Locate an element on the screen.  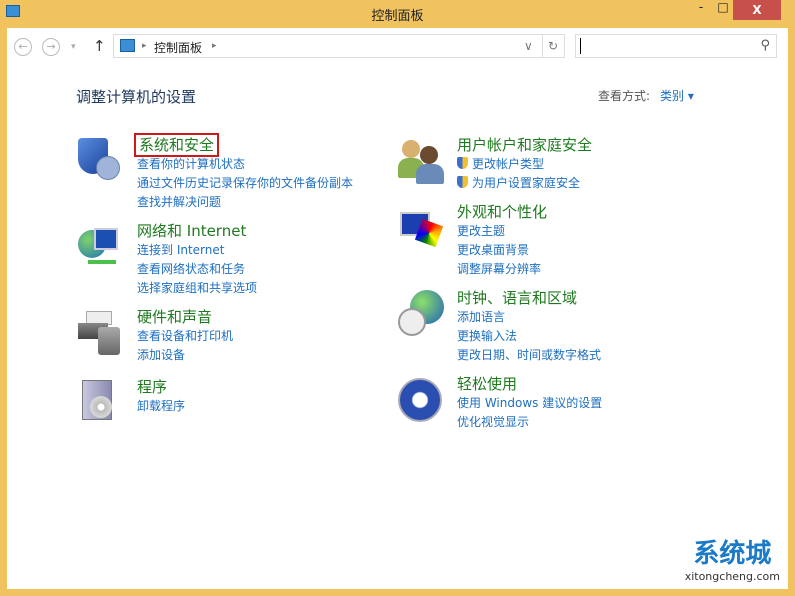
text-cursor is located at coordinates (580, 46).